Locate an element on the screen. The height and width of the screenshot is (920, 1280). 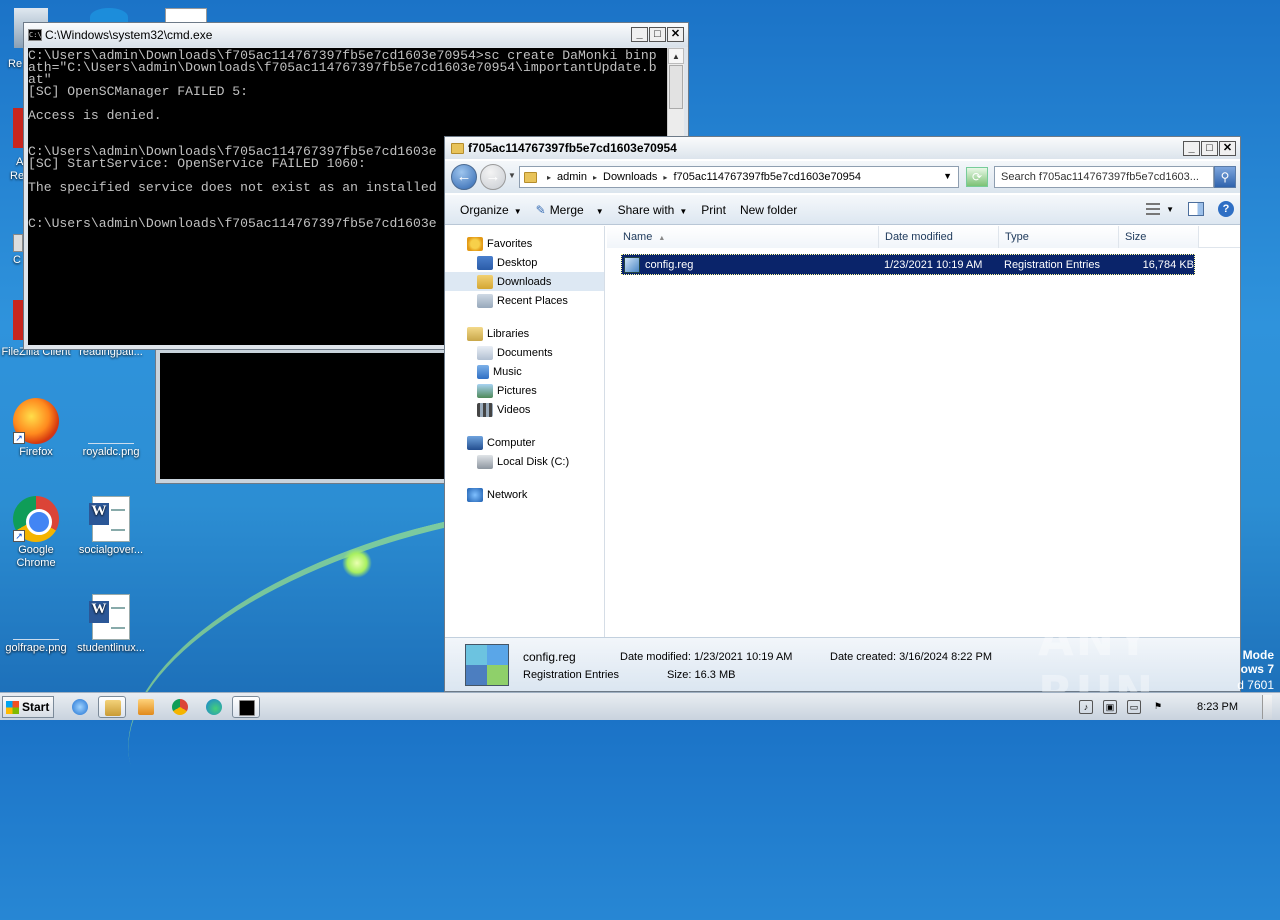
breadcrumb-admin: admin is located at coordinates (572, 177).